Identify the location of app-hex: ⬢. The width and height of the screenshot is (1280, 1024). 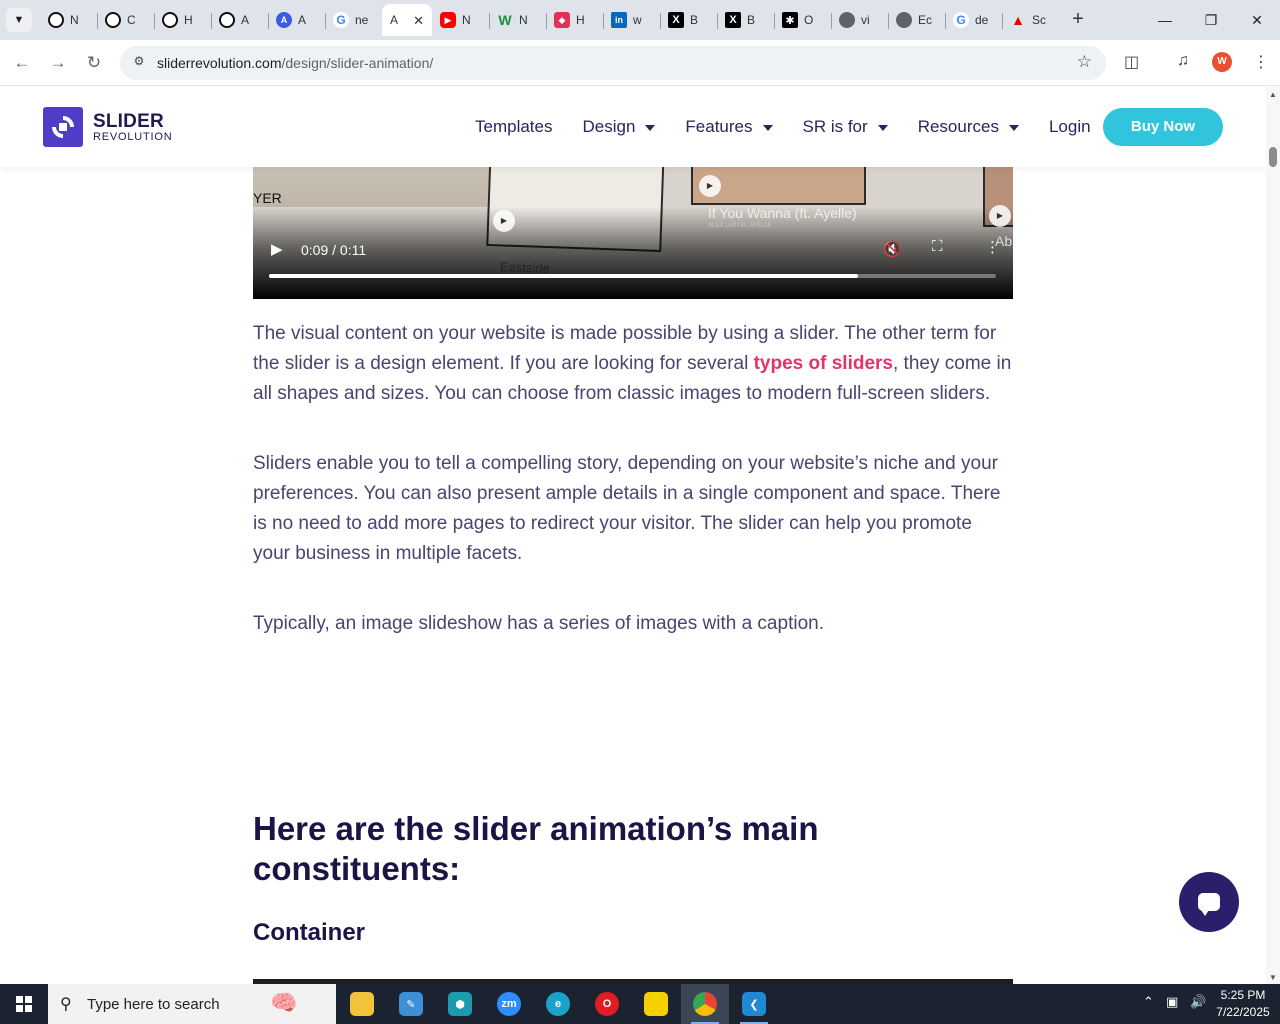
(460, 1004).